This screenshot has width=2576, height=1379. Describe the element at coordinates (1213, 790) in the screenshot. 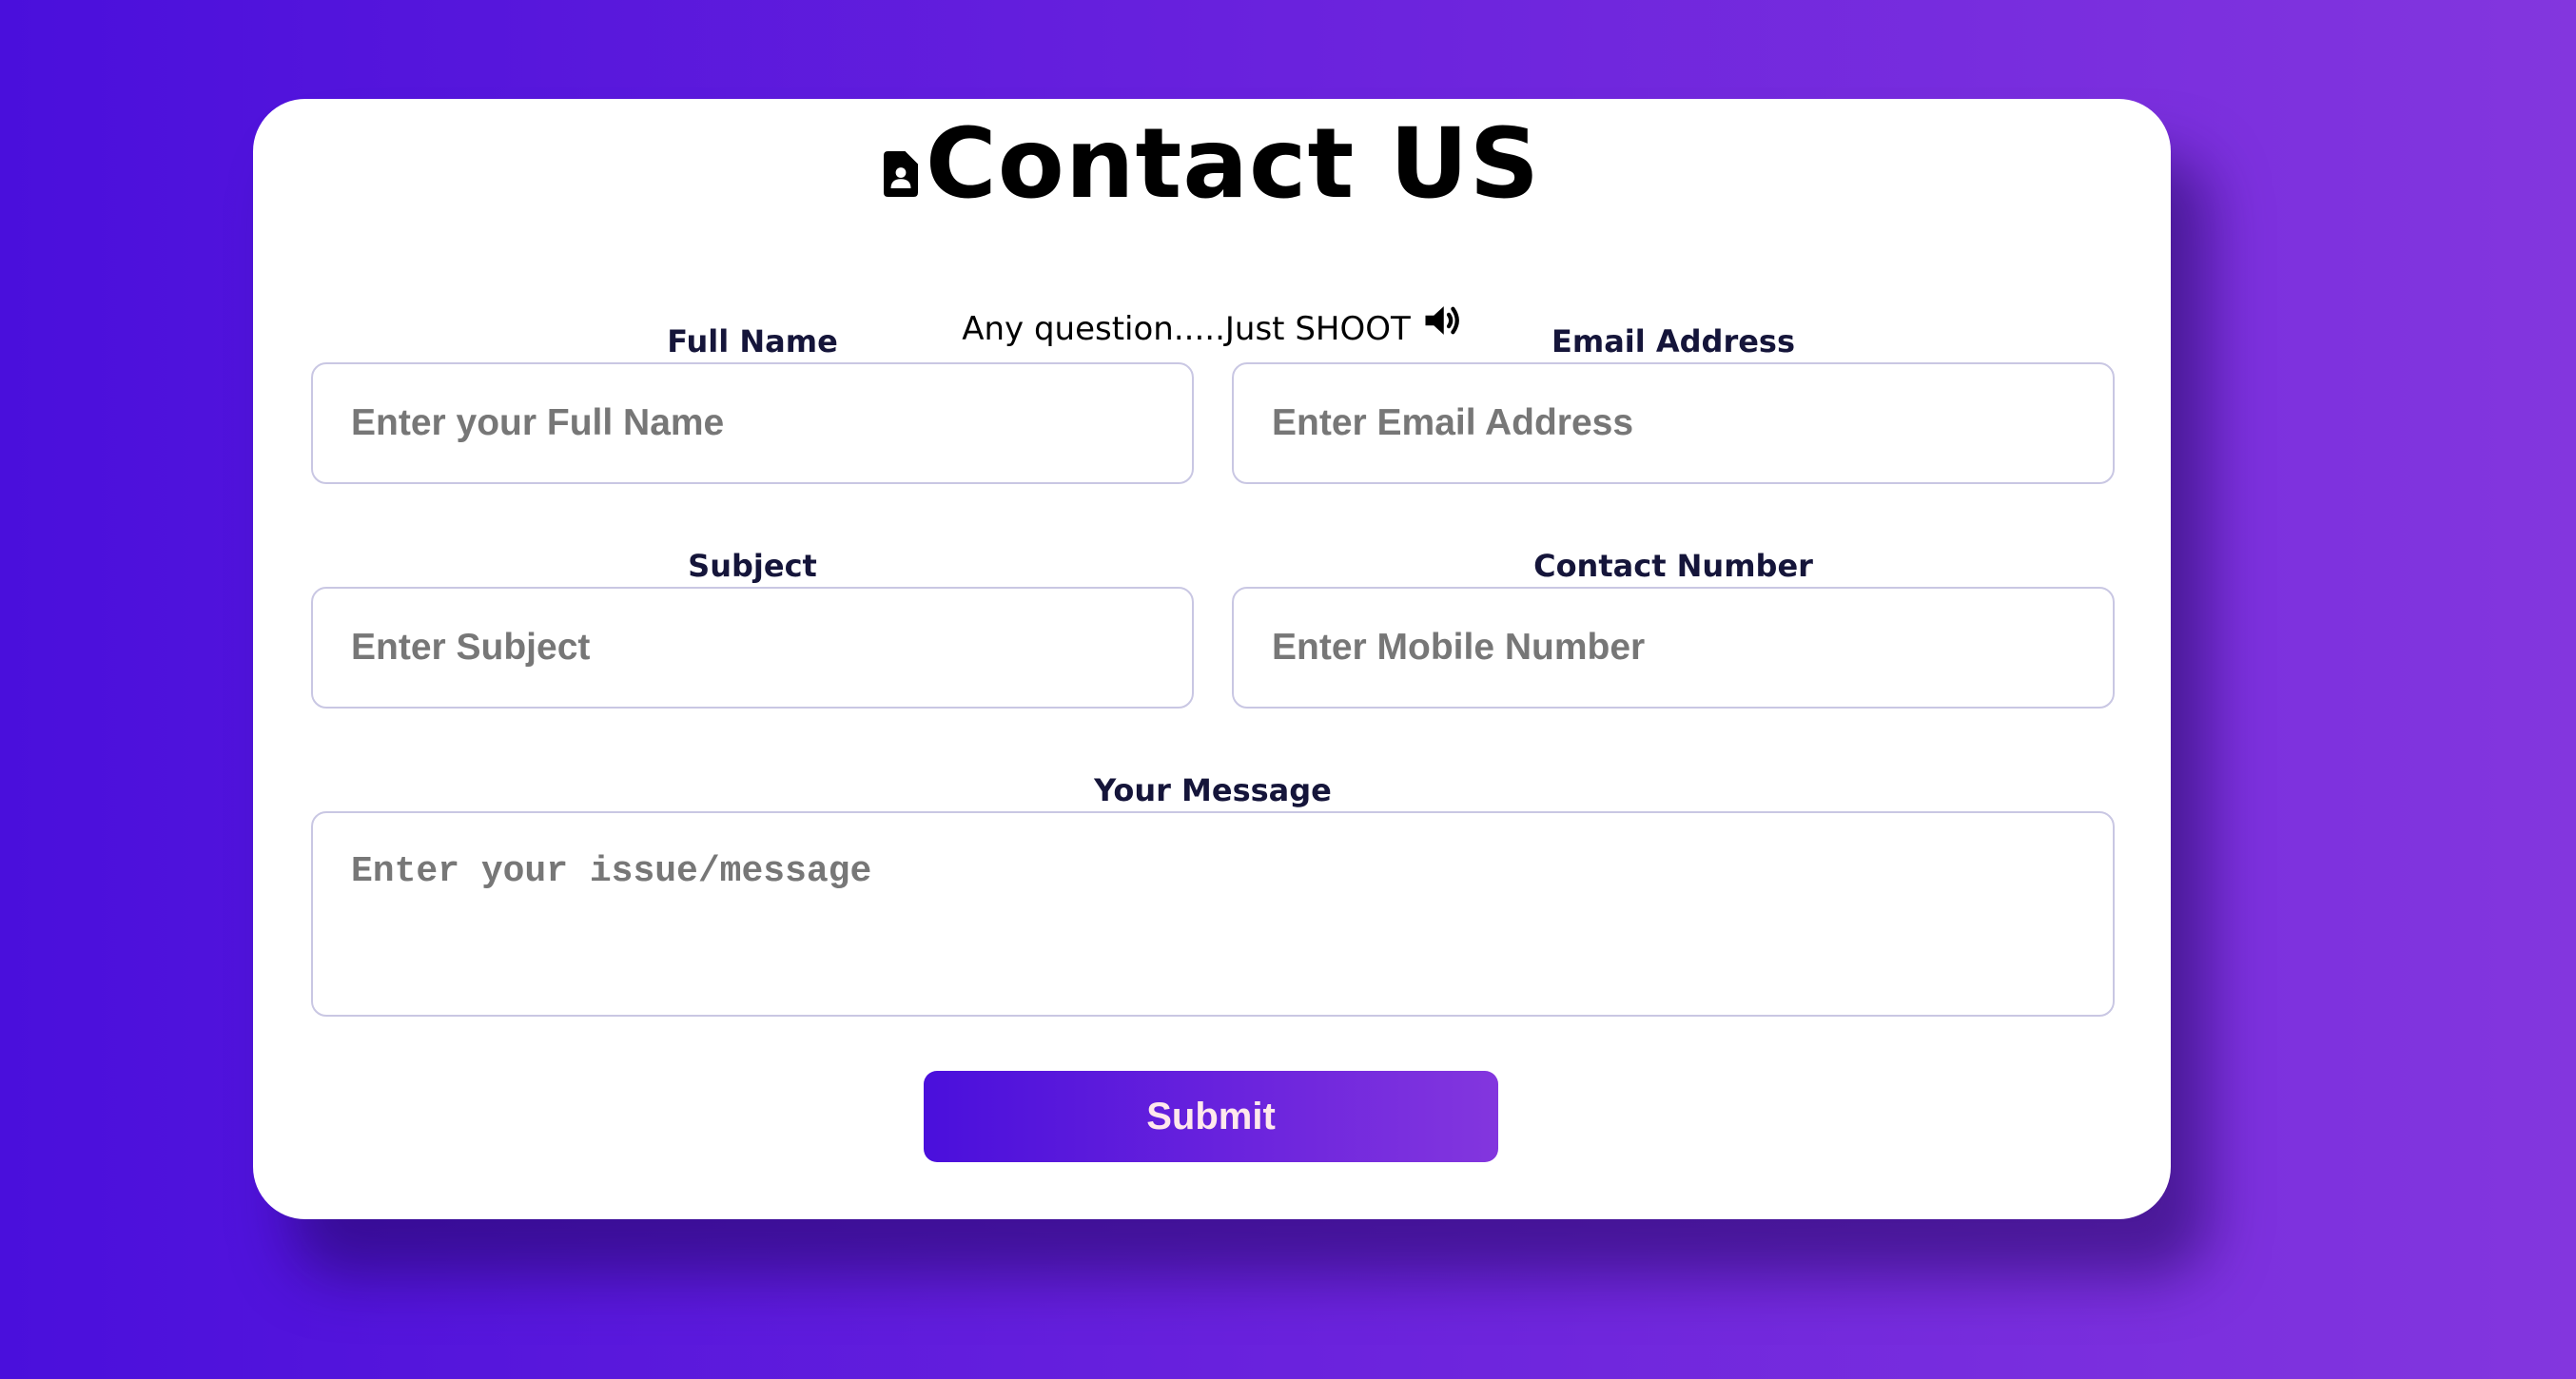

I see `message-label: Your Message` at that location.